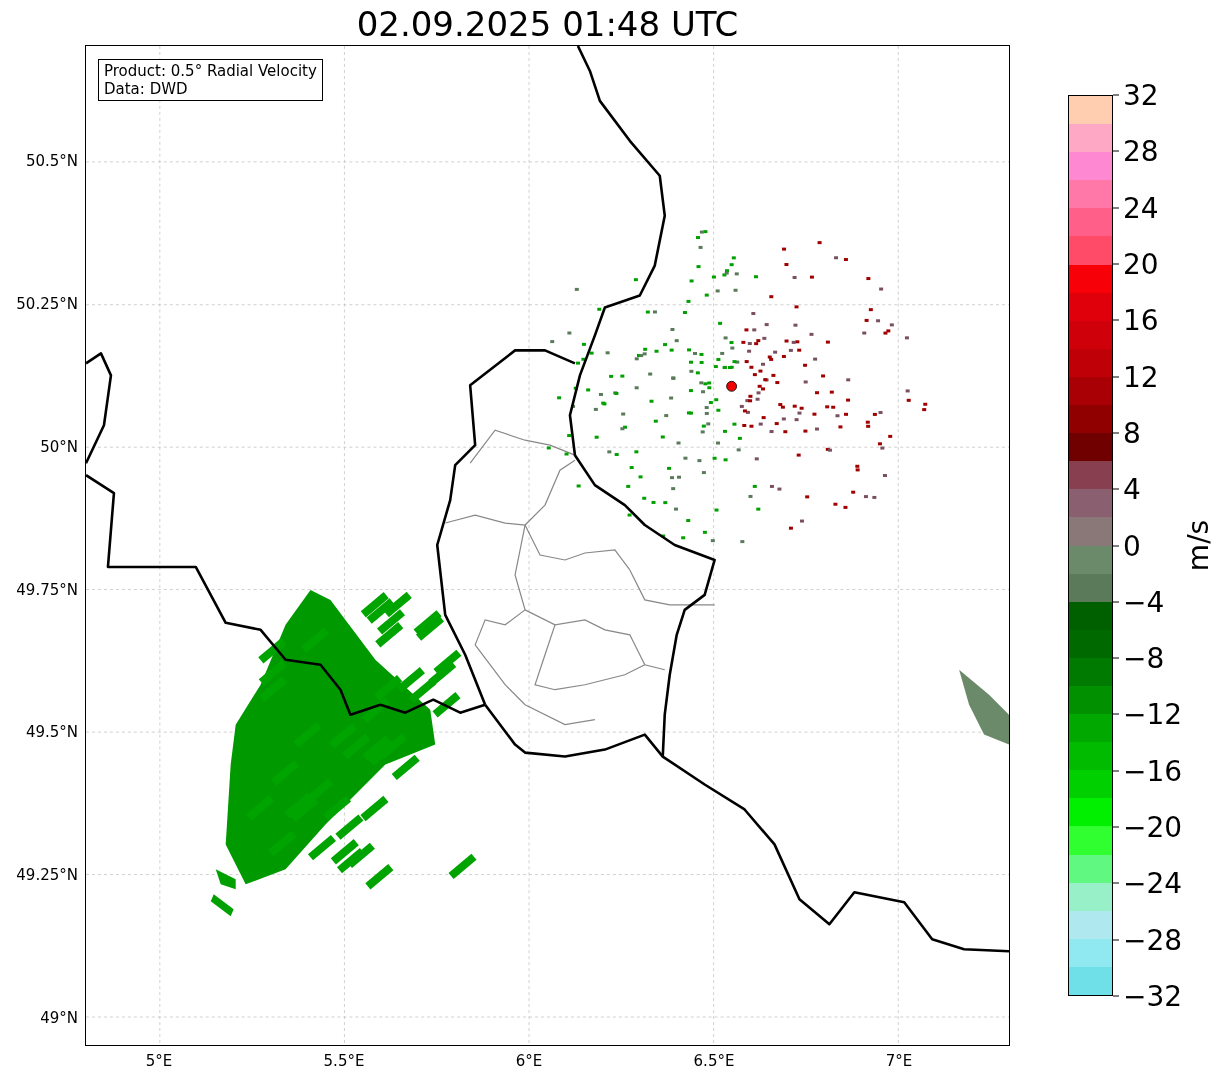 The width and height of the screenshot is (1225, 1081). What do you see at coordinates (59, 1017) in the screenshot?
I see `latitude-label: 49°N` at bounding box center [59, 1017].